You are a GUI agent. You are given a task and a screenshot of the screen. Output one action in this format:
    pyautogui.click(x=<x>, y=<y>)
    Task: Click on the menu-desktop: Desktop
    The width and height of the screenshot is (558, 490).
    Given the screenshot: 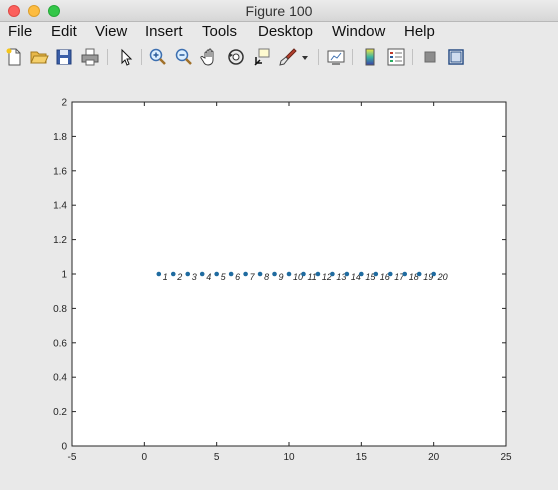 What is the action you would take?
    pyautogui.click(x=285, y=31)
    